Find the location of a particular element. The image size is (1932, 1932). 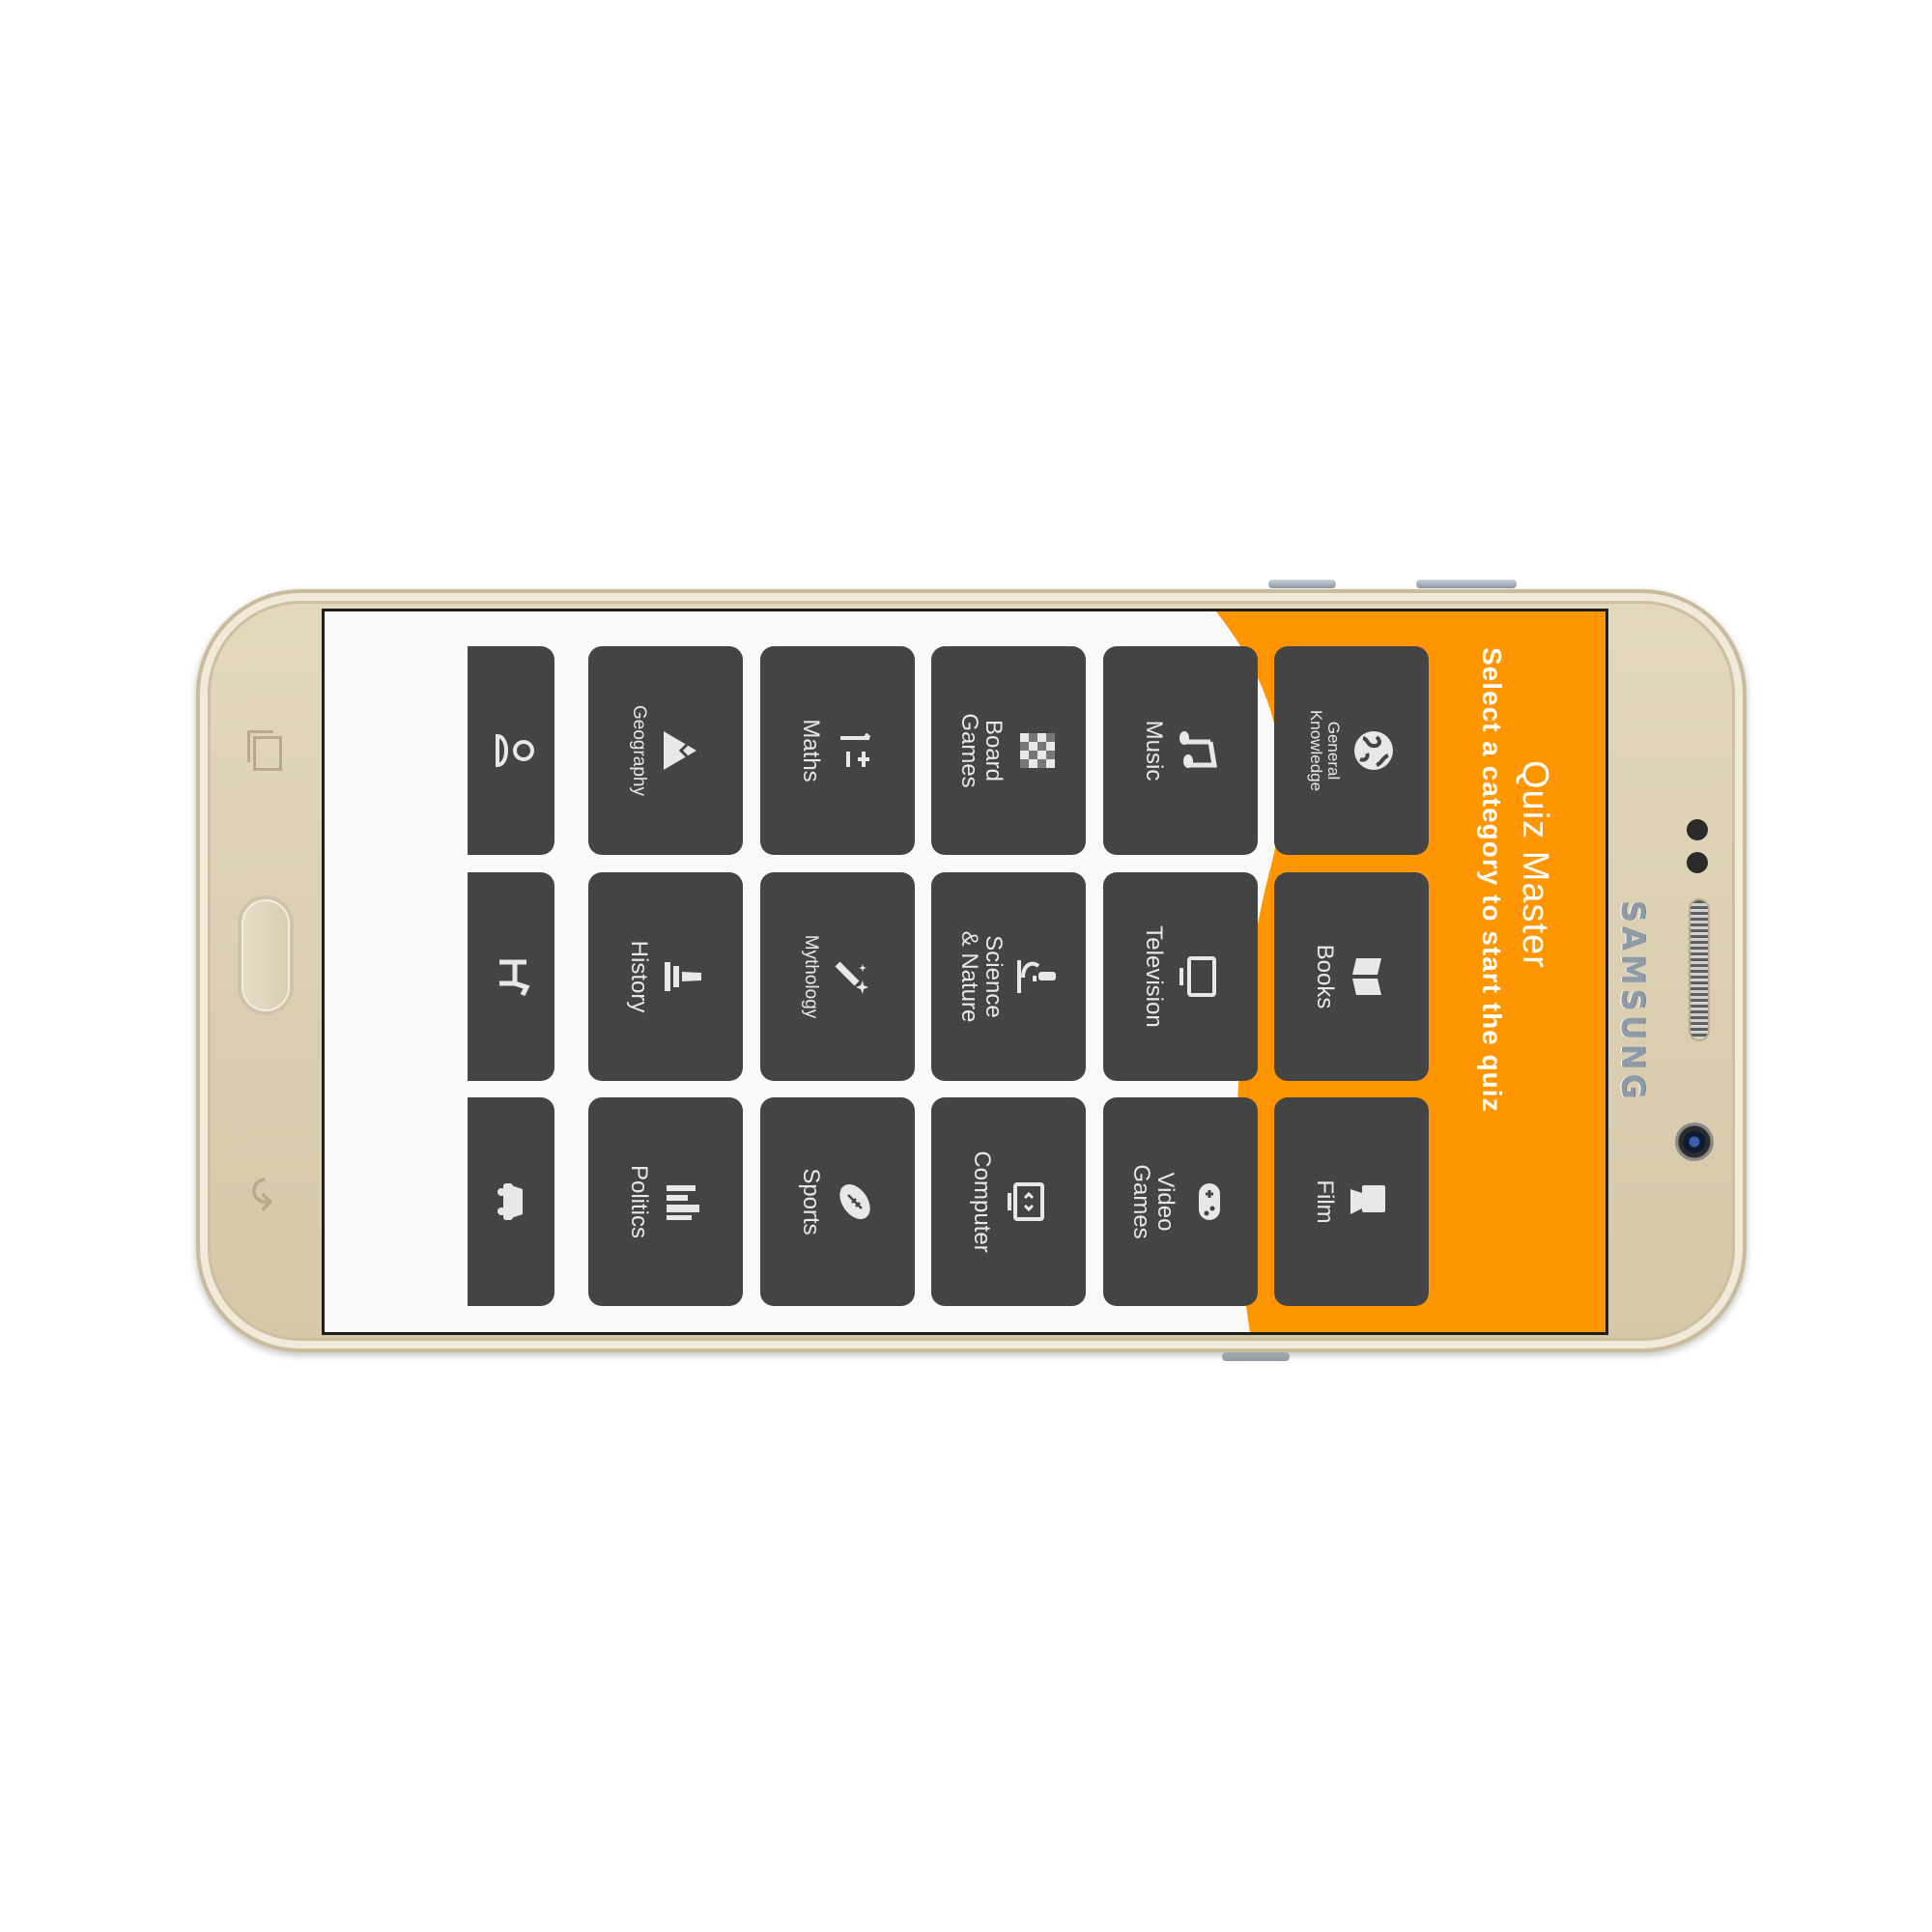

app-title: Quiz Master is located at coordinates (1535, 864).